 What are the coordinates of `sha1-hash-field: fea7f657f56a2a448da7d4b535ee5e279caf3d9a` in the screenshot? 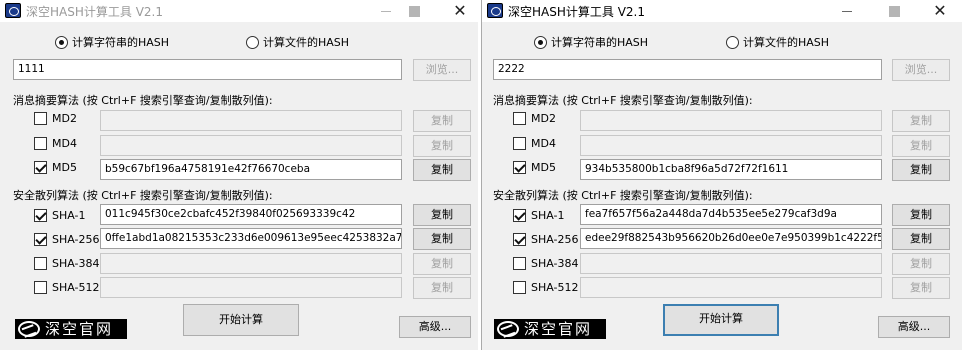 It's located at (731, 214).